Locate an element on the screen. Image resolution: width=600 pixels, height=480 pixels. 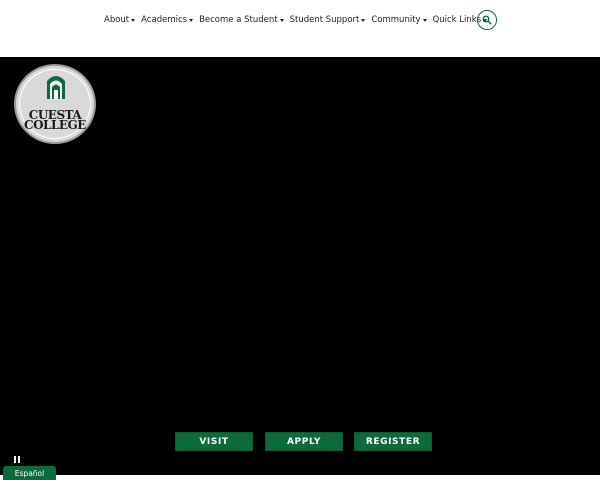
nav-item-become-a-student: Become a Student is located at coordinates (241, 20).